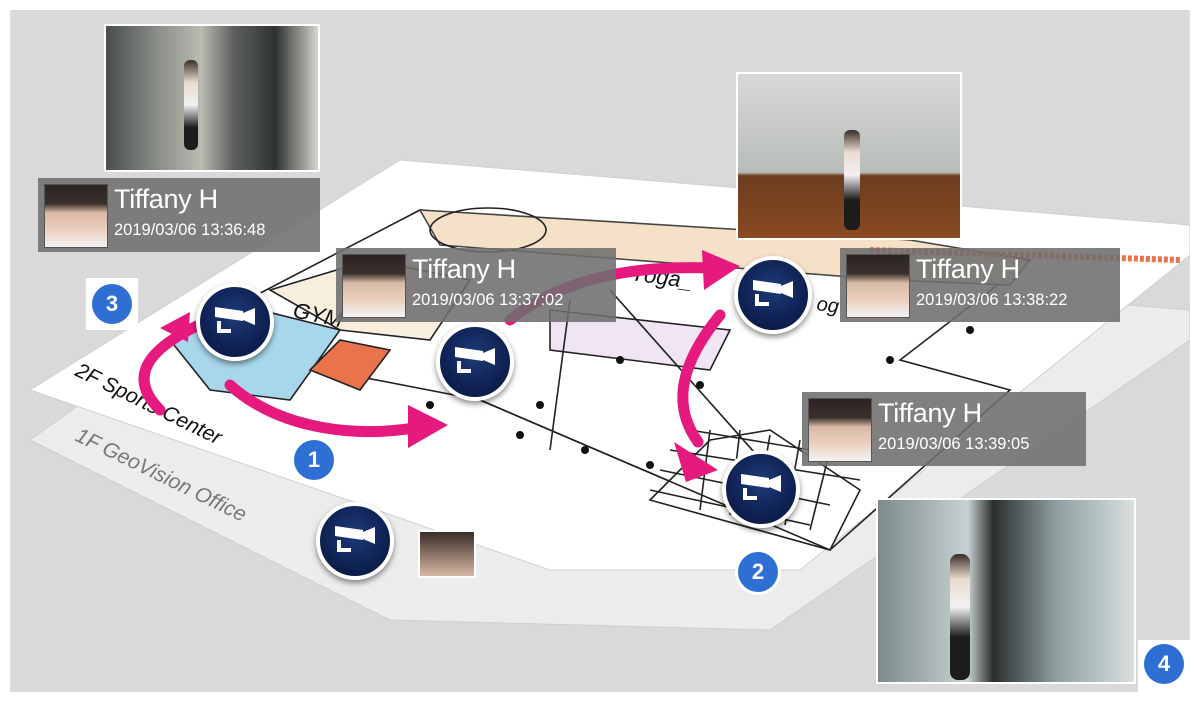 This screenshot has width=1198, height=702. I want to click on timestamp: 2019/03/06 13:37:02, so click(488, 300).